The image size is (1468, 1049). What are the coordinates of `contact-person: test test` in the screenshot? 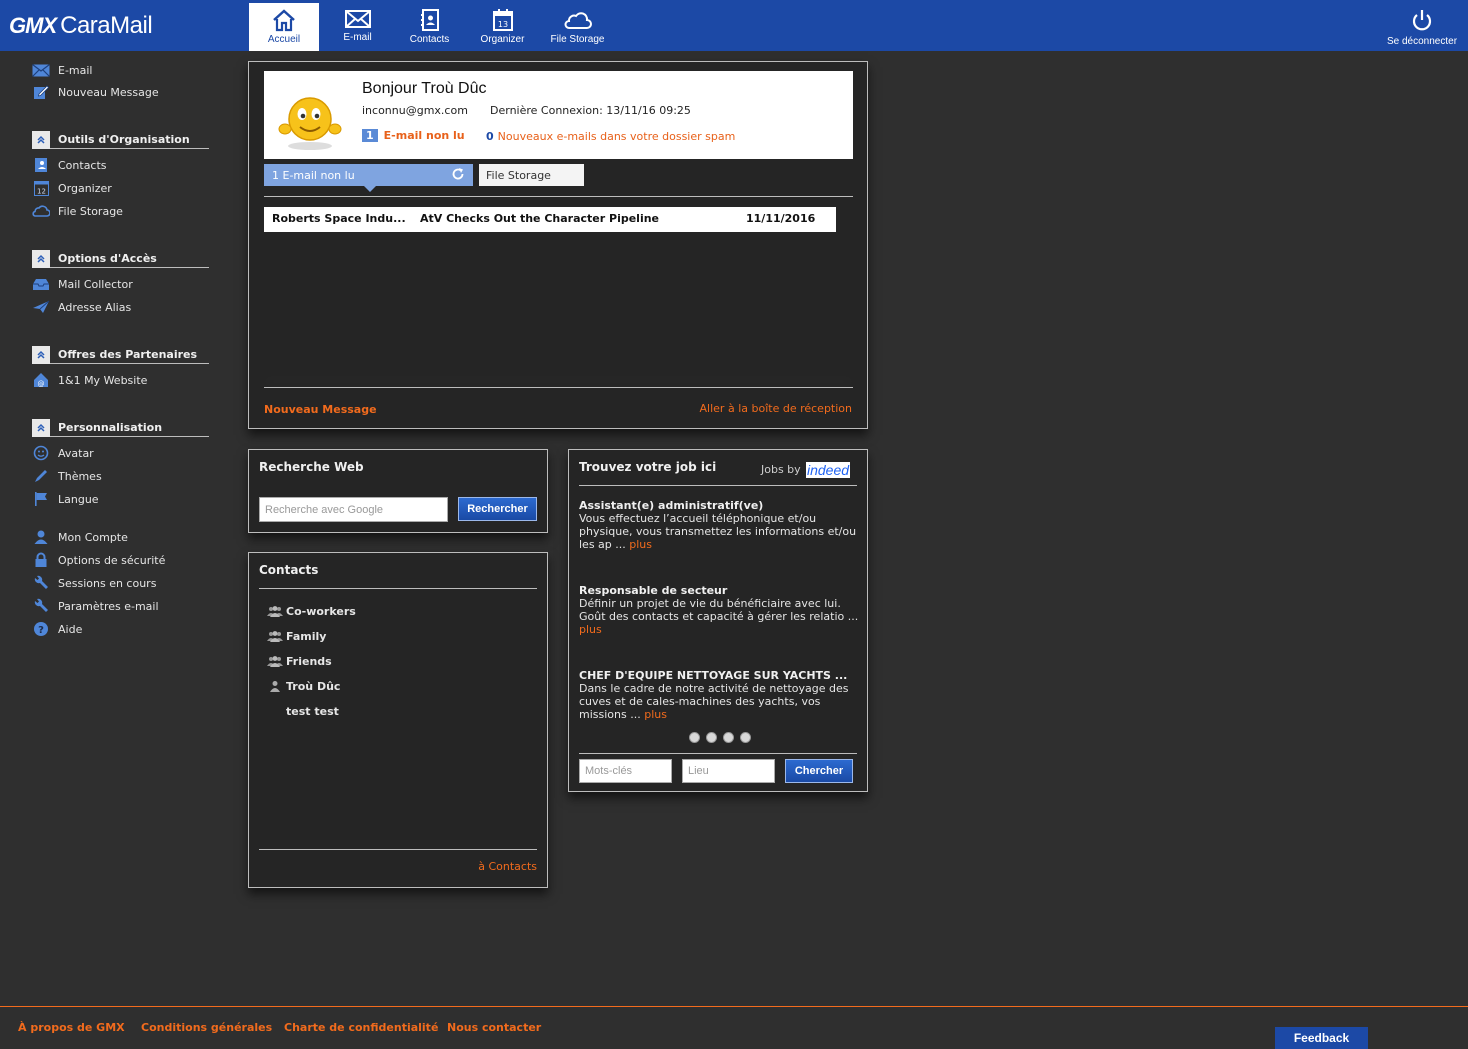 It's located at (303, 711).